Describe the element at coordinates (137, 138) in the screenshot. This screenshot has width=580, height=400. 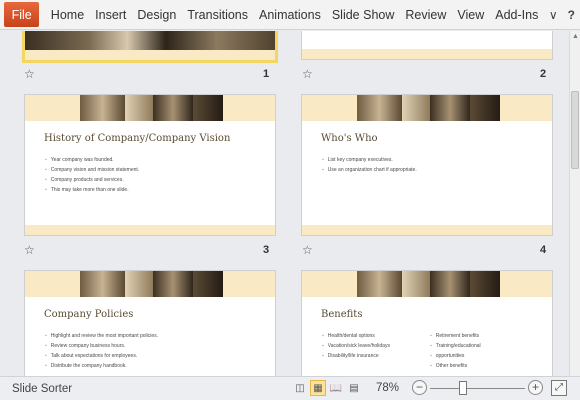
I see `slide-title: History of Company/Company Vision` at that location.